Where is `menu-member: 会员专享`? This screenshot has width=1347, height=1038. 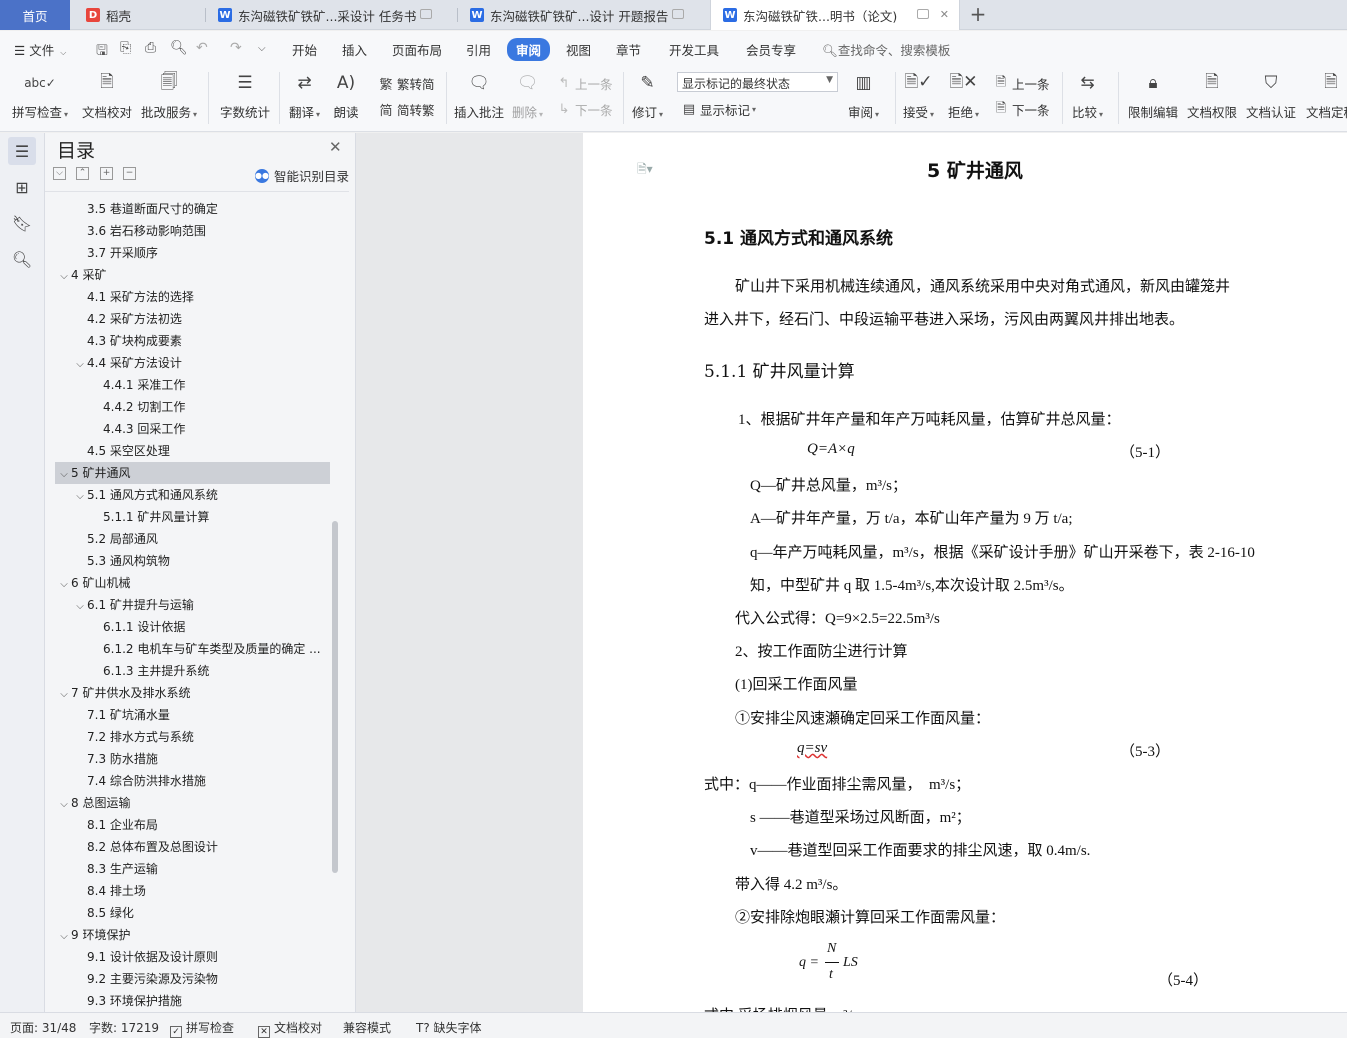
menu-member: 会员专享 is located at coordinates (771, 49).